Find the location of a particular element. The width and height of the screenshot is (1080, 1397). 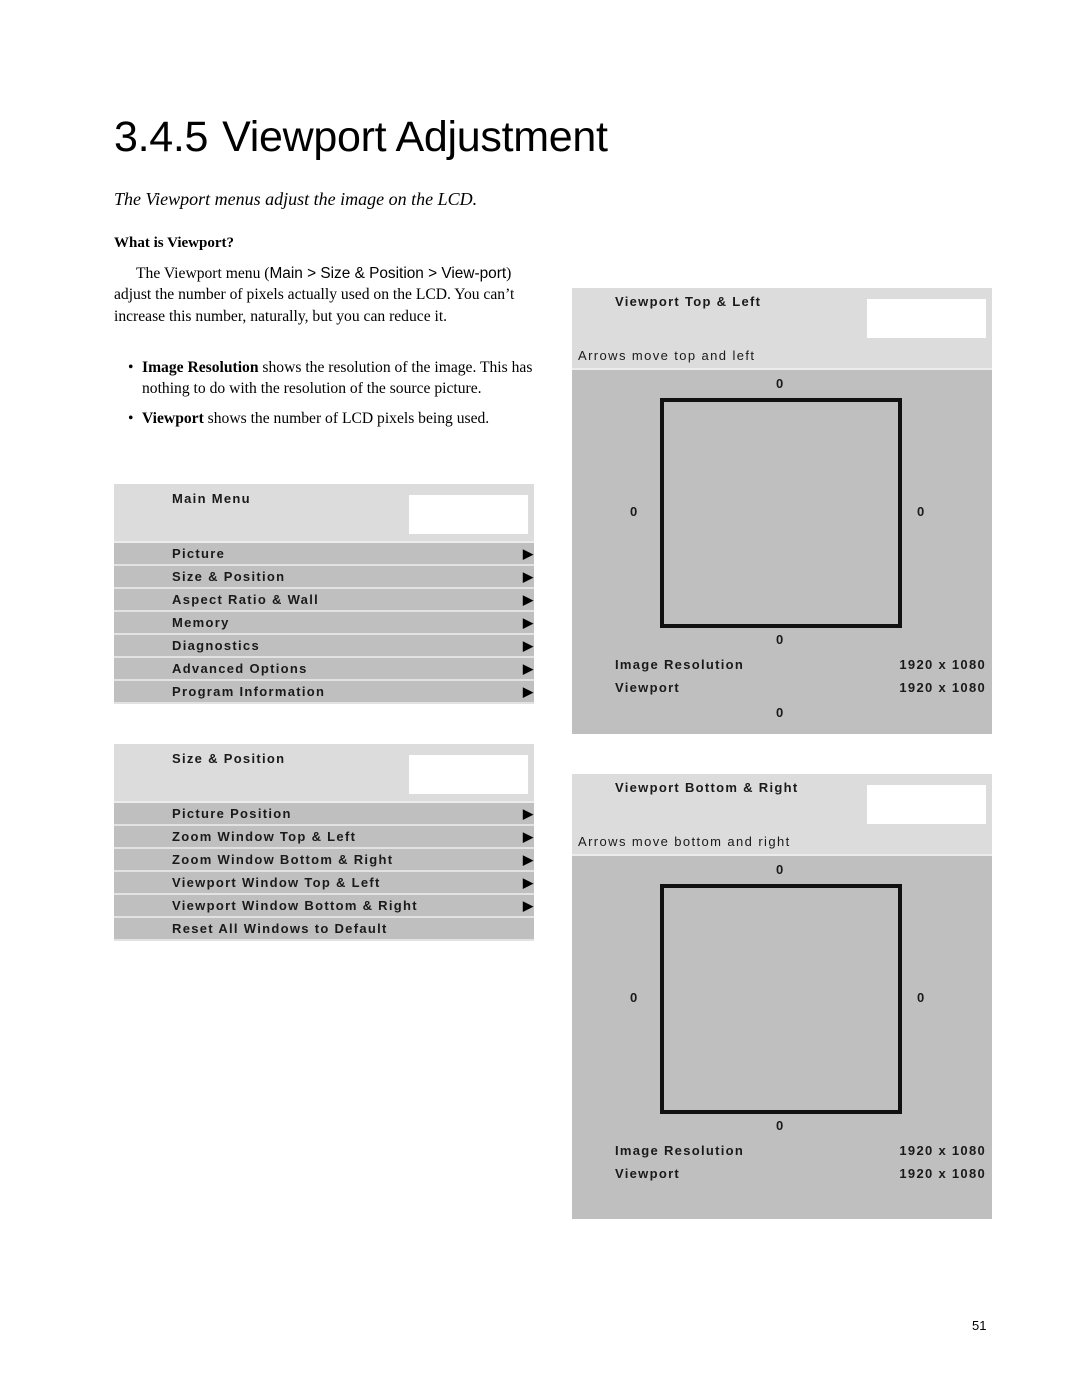

menu-path: Main > Size & Position > View-port is located at coordinates (388, 273).